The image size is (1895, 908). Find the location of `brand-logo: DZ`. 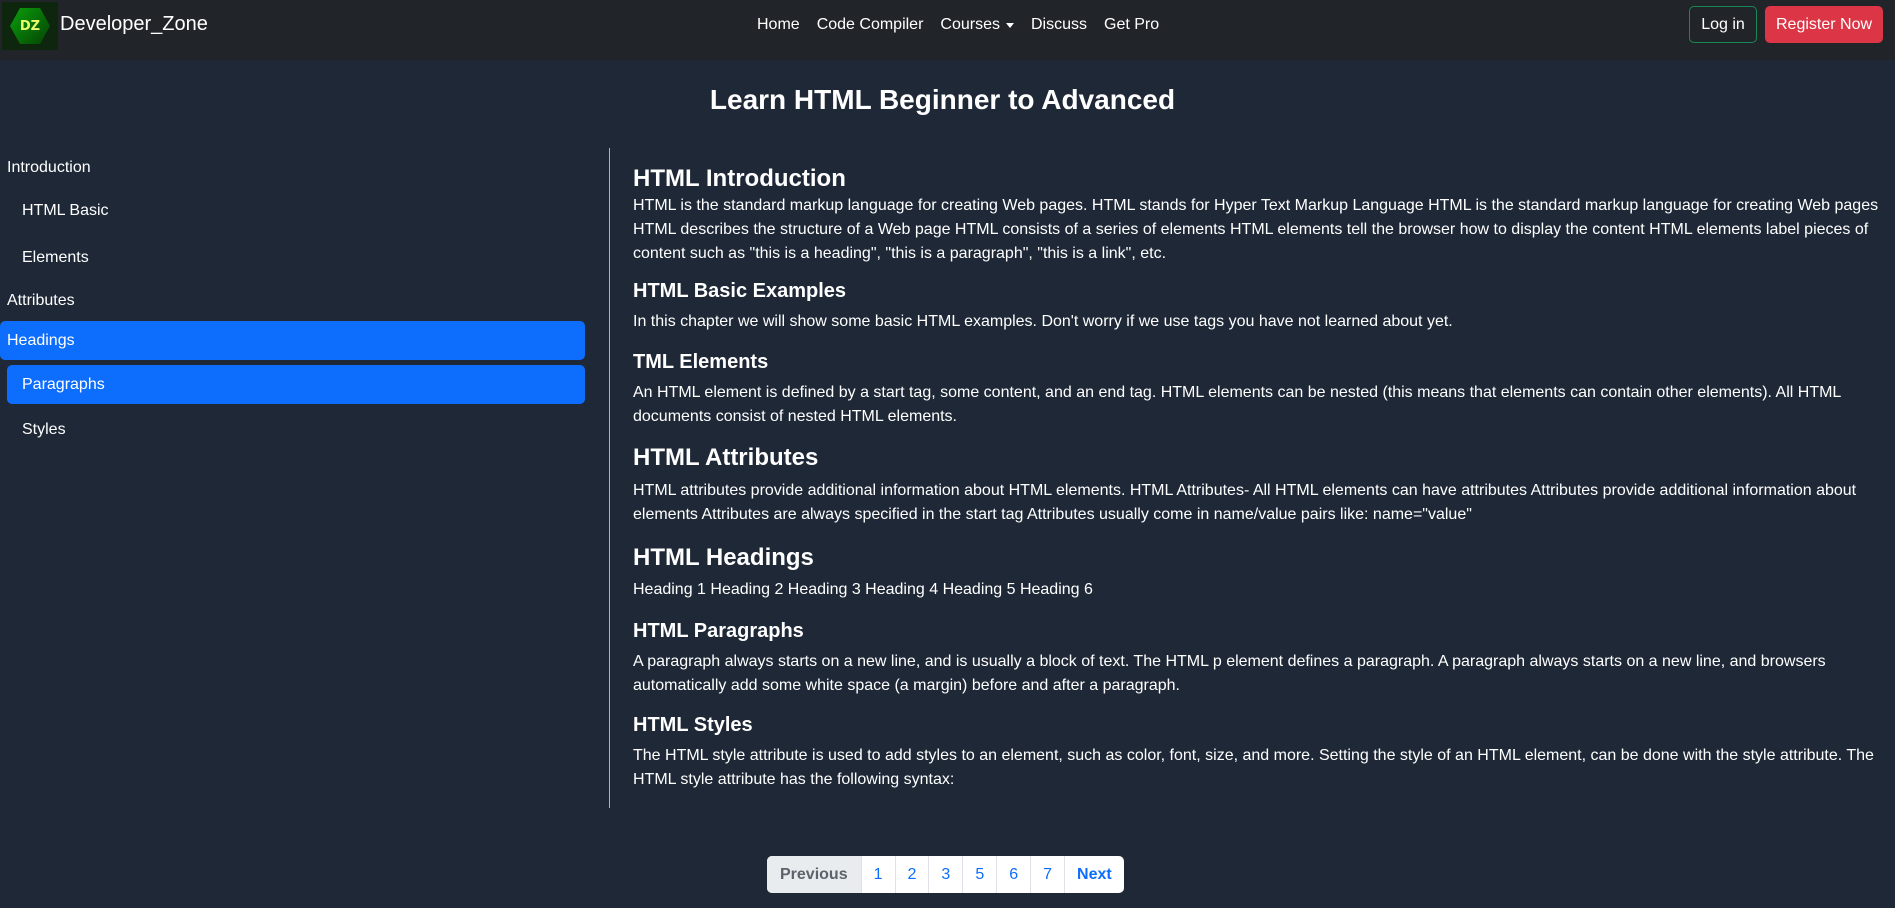

brand-logo: DZ is located at coordinates (30, 26).